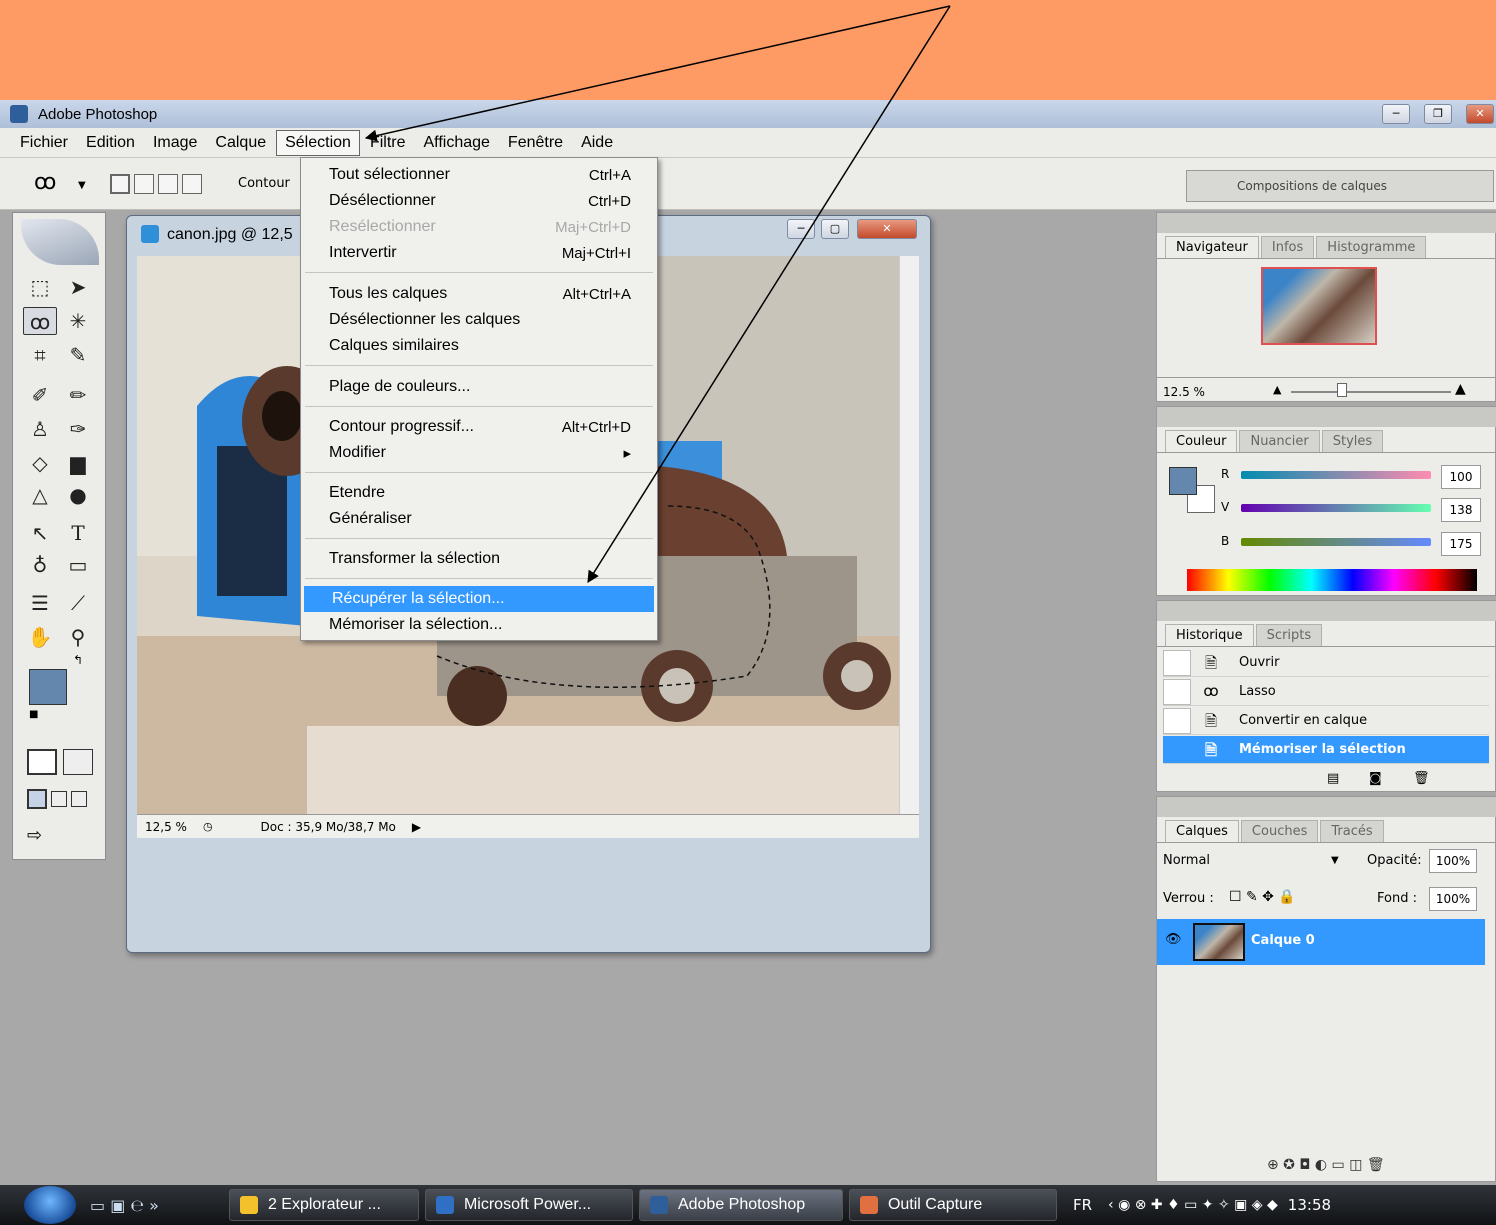 Image resolution: width=1496 pixels, height=1225 pixels. I want to click on restore-button: ❐, so click(1438, 114).